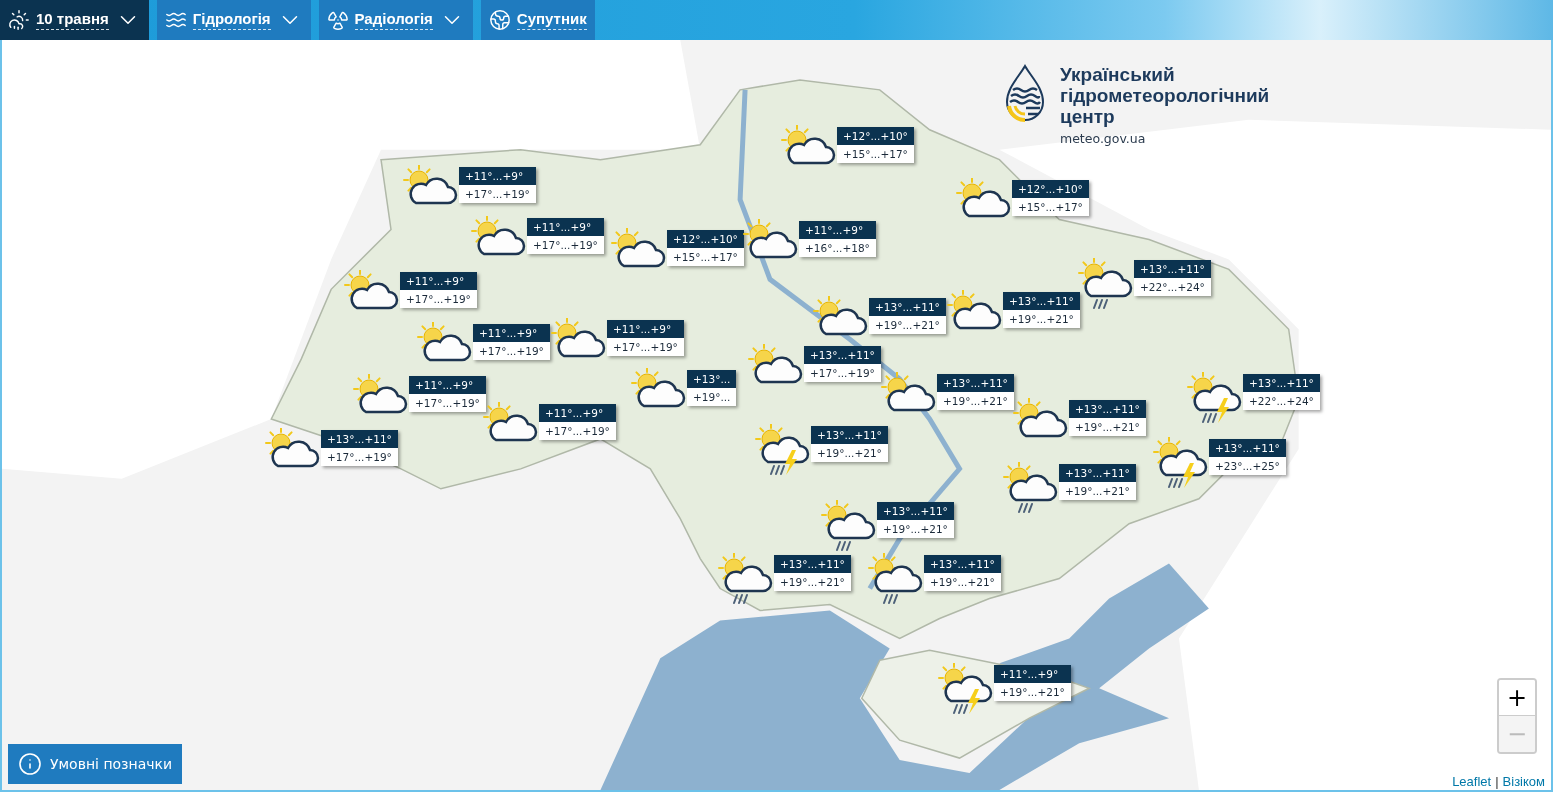 The height and width of the screenshot is (792, 1553). I want to click on temperature-card: +11°...+9° +19°...+21°, so click(1032, 683).